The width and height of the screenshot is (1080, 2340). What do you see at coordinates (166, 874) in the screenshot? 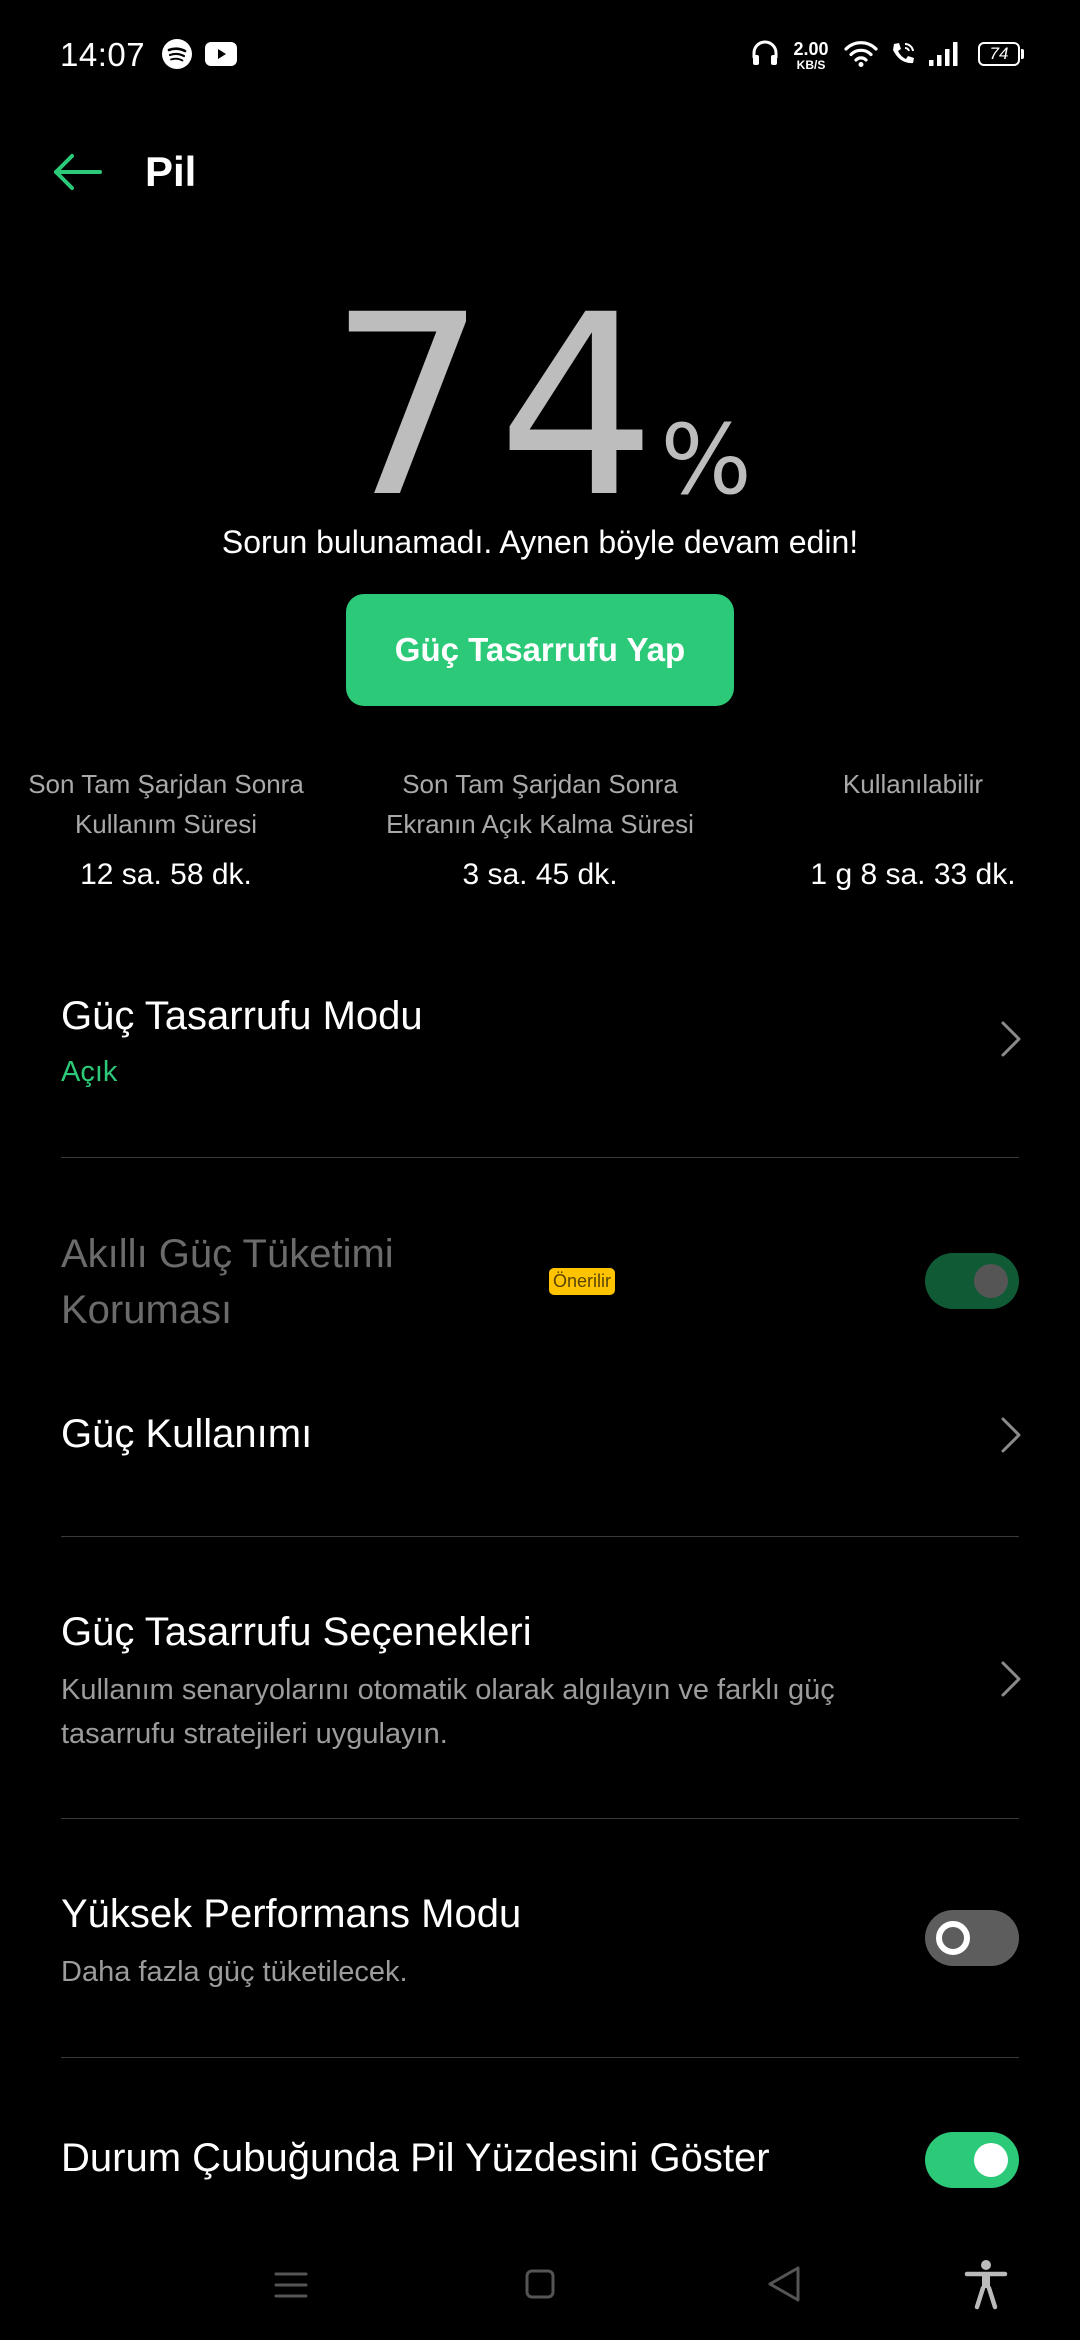
I see `stat-value: 12 sa. 58 dk.` at bounding box center [166, 874].